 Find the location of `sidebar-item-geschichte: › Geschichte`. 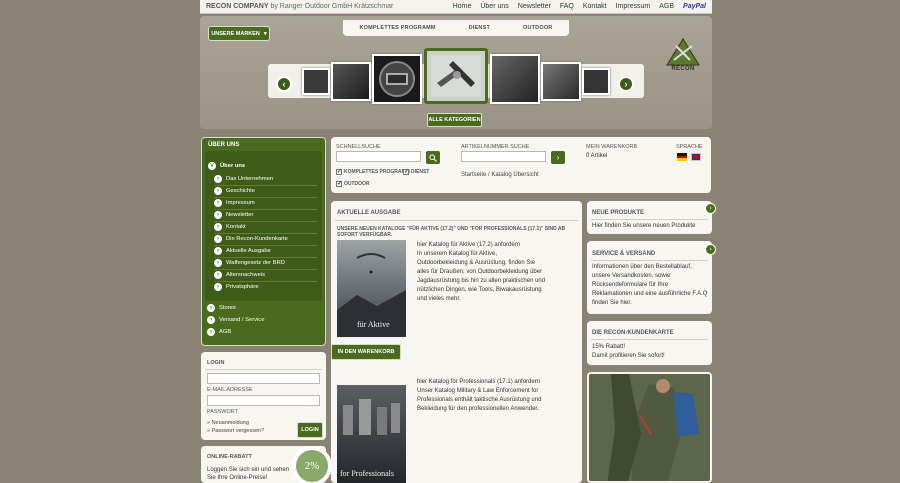

sidebar-item-geschichte: › Geschichte is located at coordinates (234, 191).